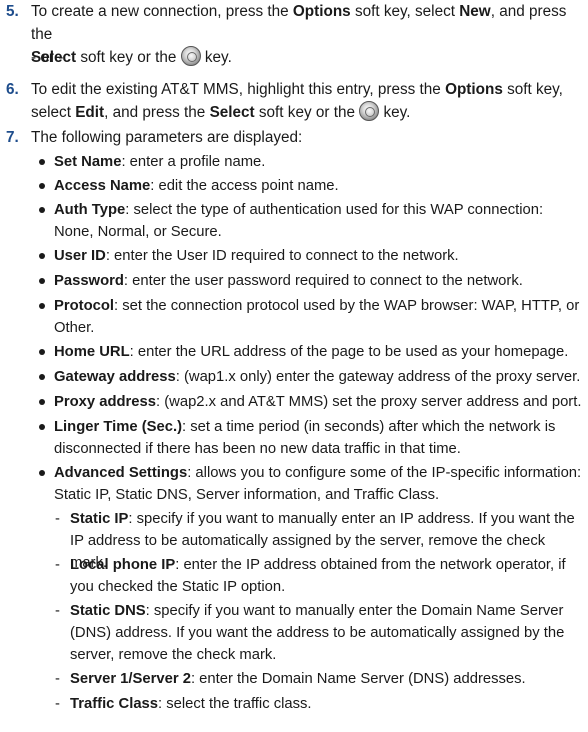 The image size is (588, 732). I want to click on param-term: Proxy address, so click(105, 402).